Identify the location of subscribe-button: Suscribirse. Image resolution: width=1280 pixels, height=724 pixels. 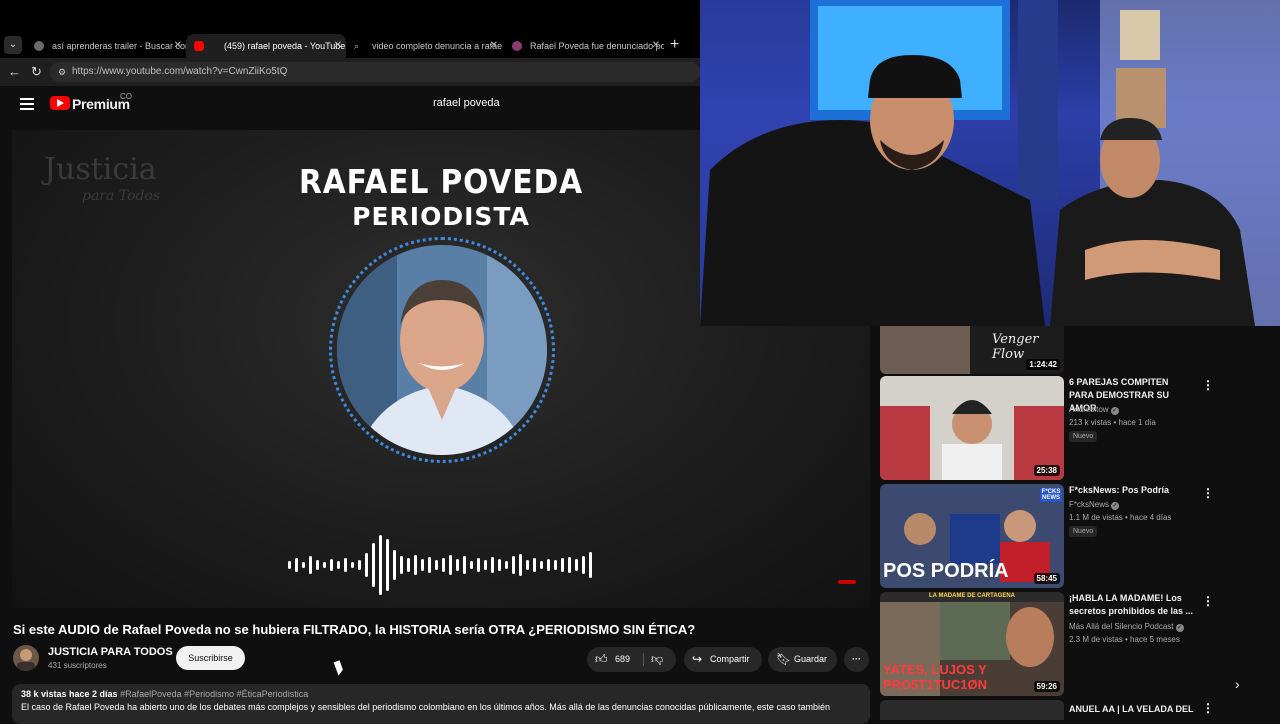
(210, 658).